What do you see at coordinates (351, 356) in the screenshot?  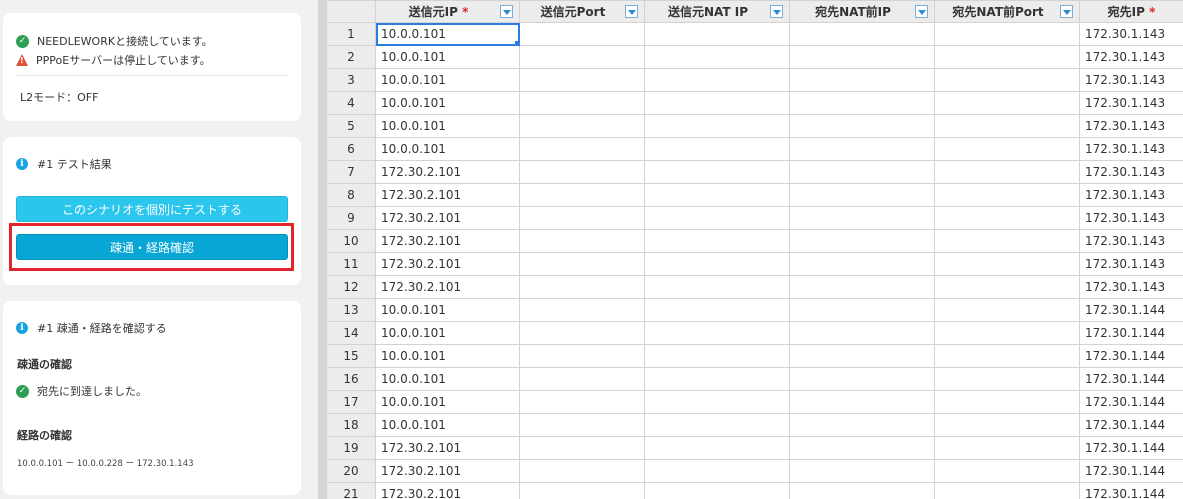 I see `row-number: 15` at bounding box center [351, 356].